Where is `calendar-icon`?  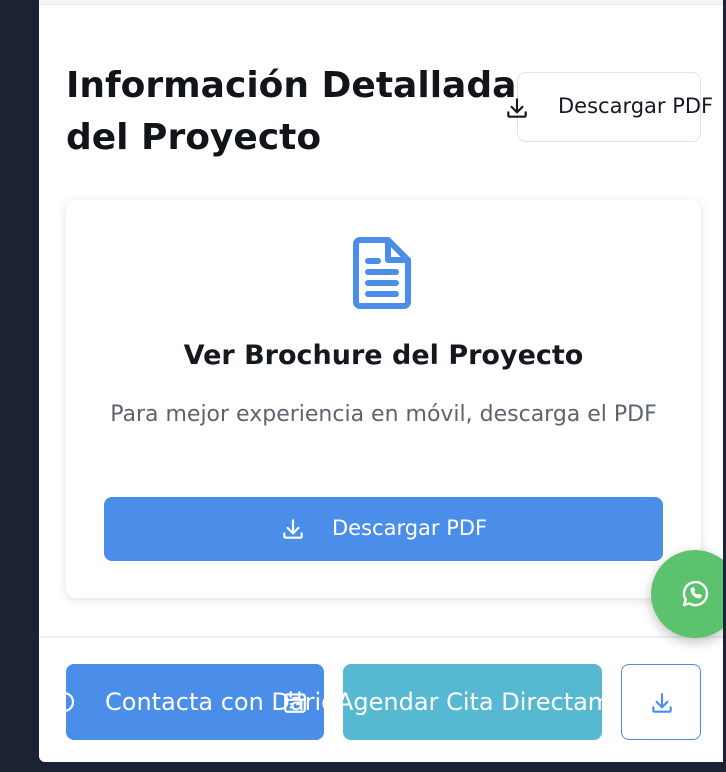
calendar-icon is located at coordinates (295, 702).